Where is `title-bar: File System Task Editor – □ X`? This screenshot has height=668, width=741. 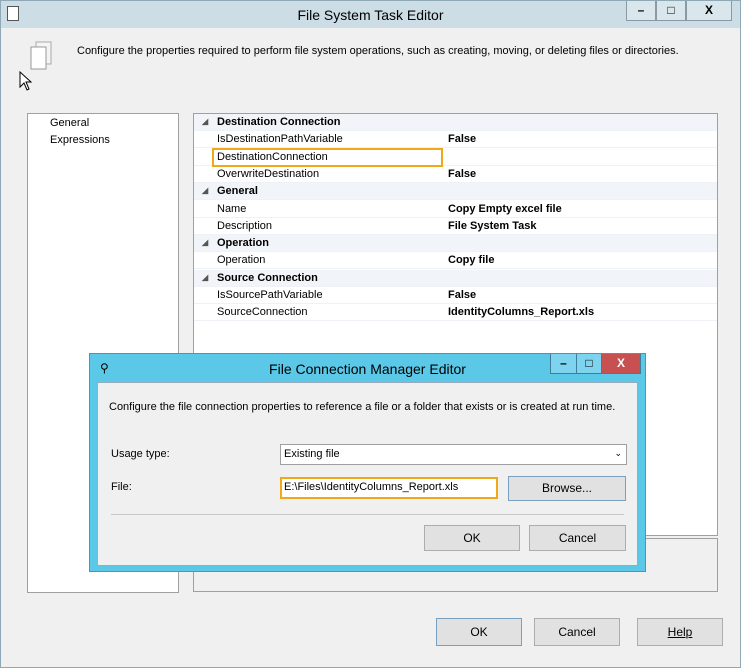
title-bar: File System Task Editor – □ X is located at coordinates (370, 14).